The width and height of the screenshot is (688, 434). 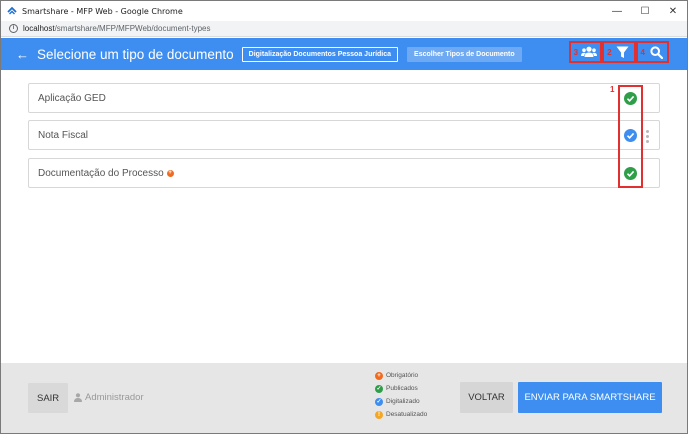 I want to click on document-label: Aplicação GED, so click(x=72, y=98).